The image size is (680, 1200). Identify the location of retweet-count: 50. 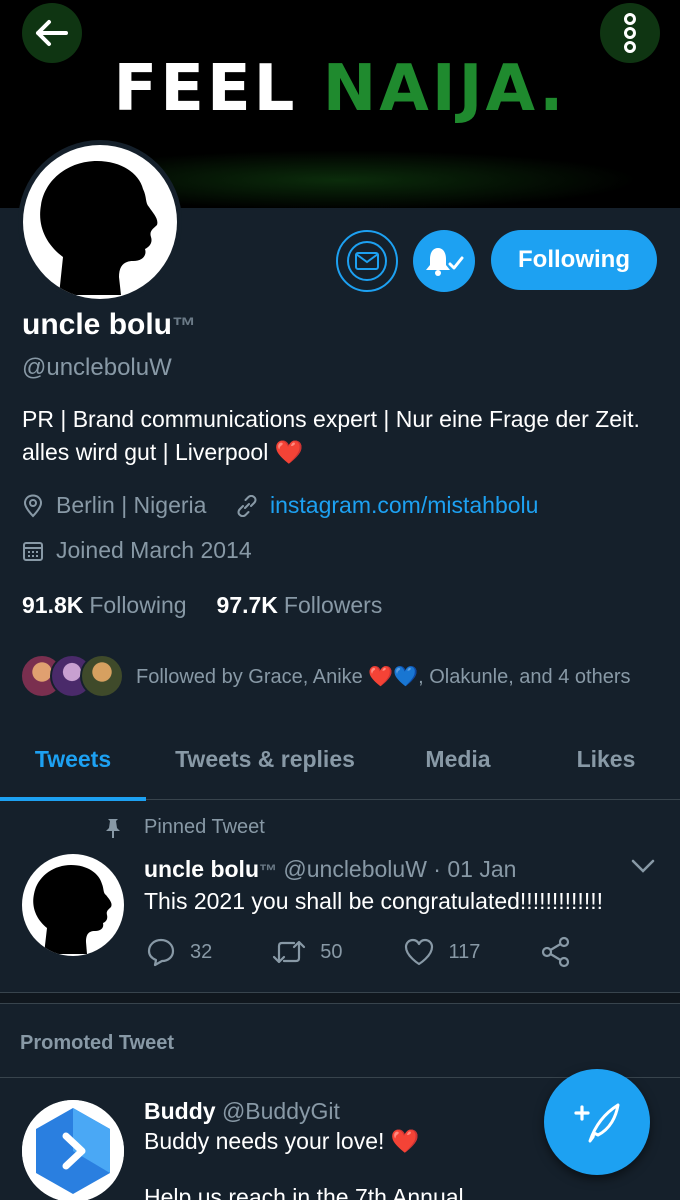
(331, 951).